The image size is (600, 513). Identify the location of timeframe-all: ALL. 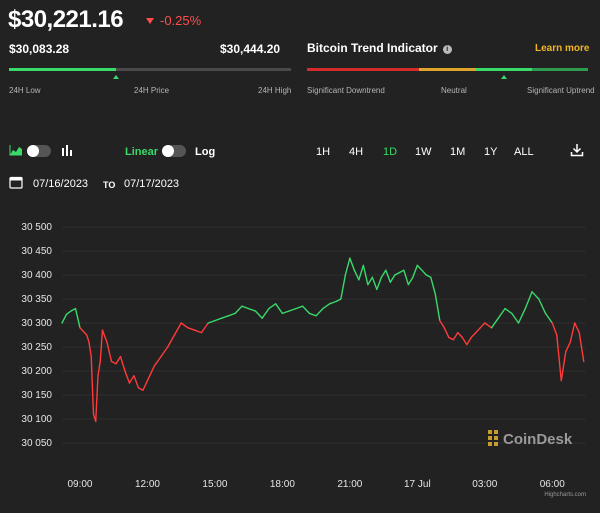
(524, 152).